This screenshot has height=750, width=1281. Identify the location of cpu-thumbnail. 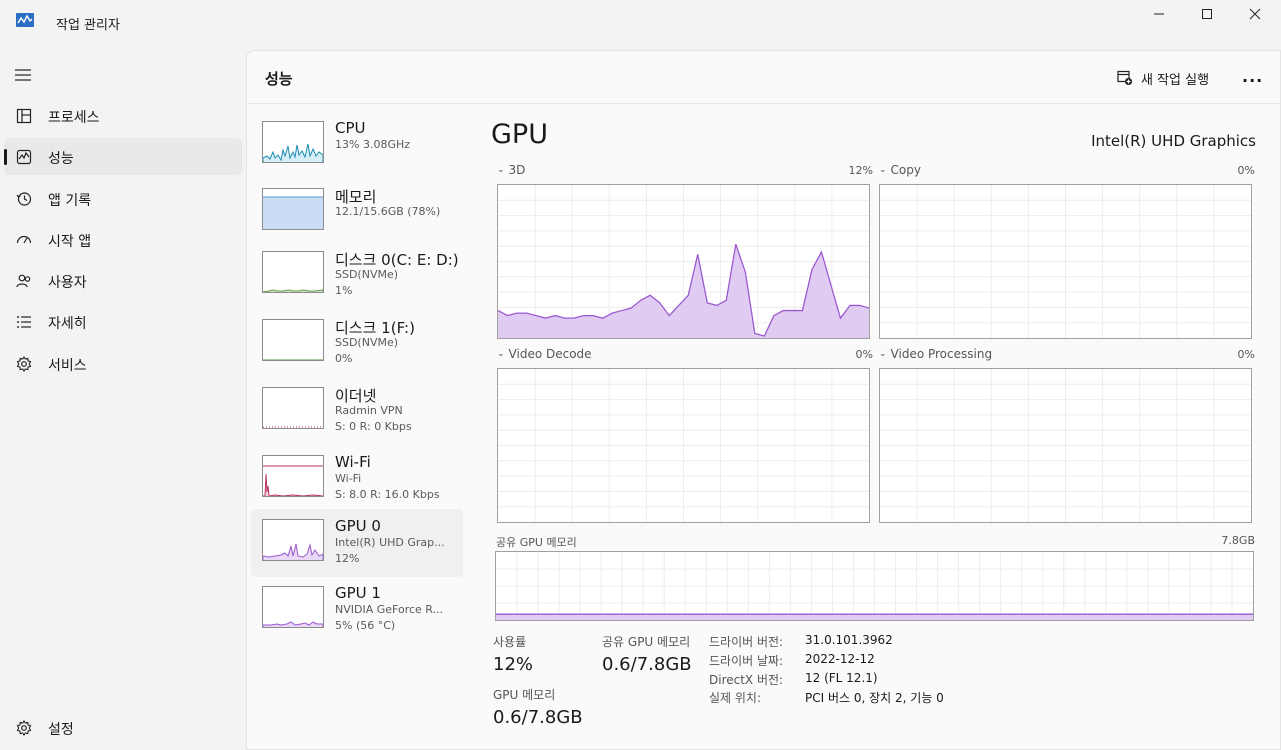
(293, 142).